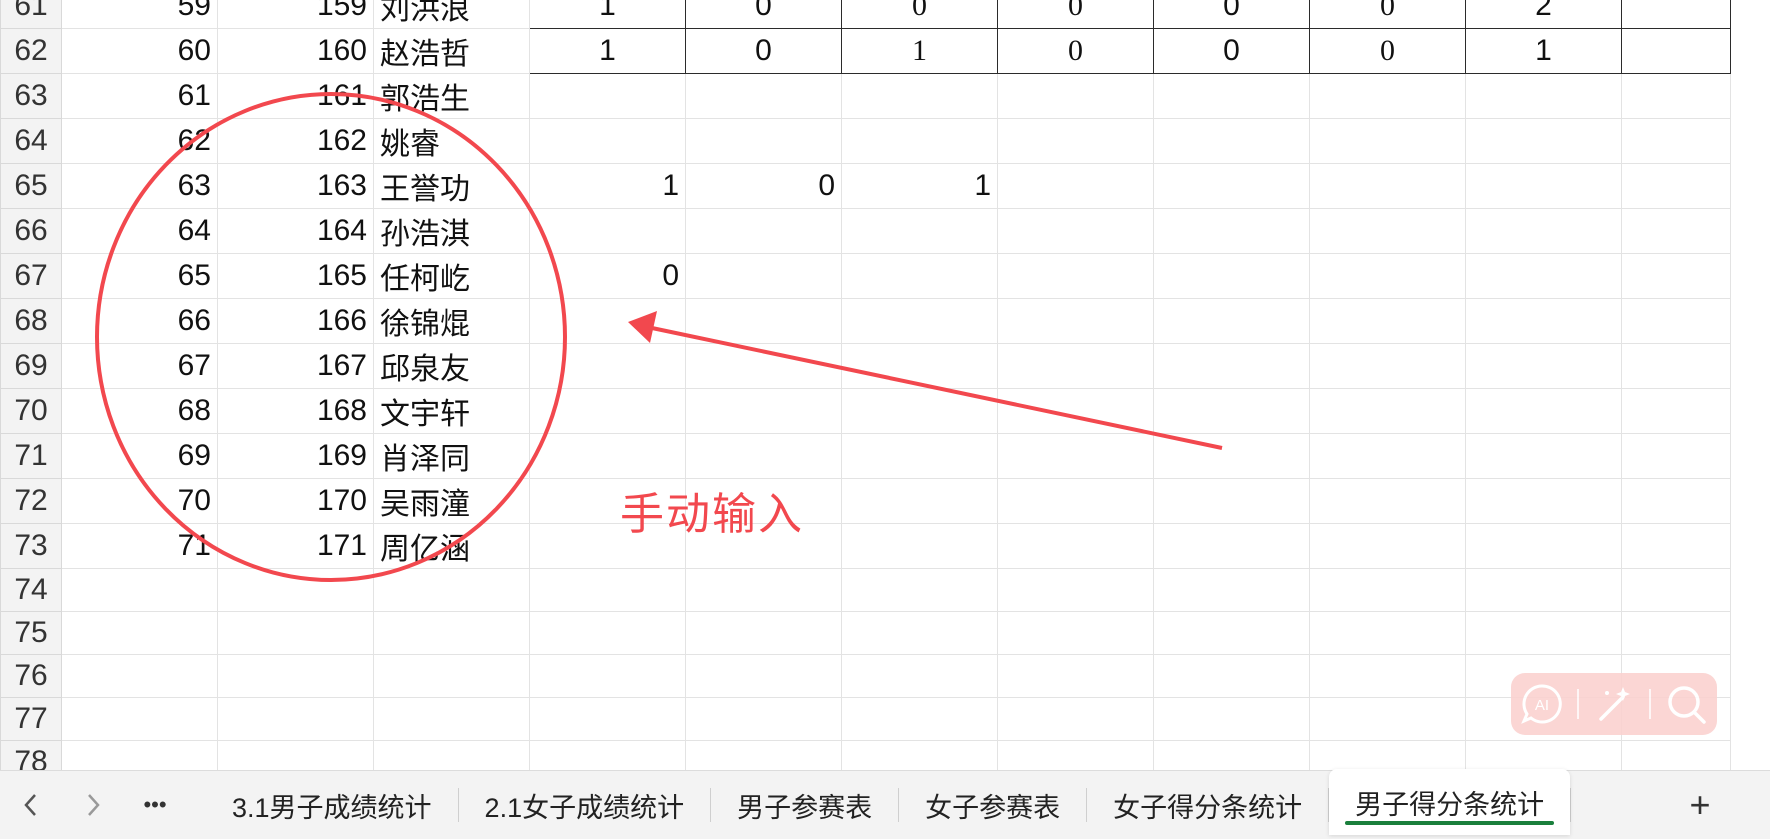 Image resolution: width=1770 pixels, height=839 pixels. What do you see at coordinates (31, 14) in the screenshot?
I see `row-header: 61` at bounding box center [31, 14].